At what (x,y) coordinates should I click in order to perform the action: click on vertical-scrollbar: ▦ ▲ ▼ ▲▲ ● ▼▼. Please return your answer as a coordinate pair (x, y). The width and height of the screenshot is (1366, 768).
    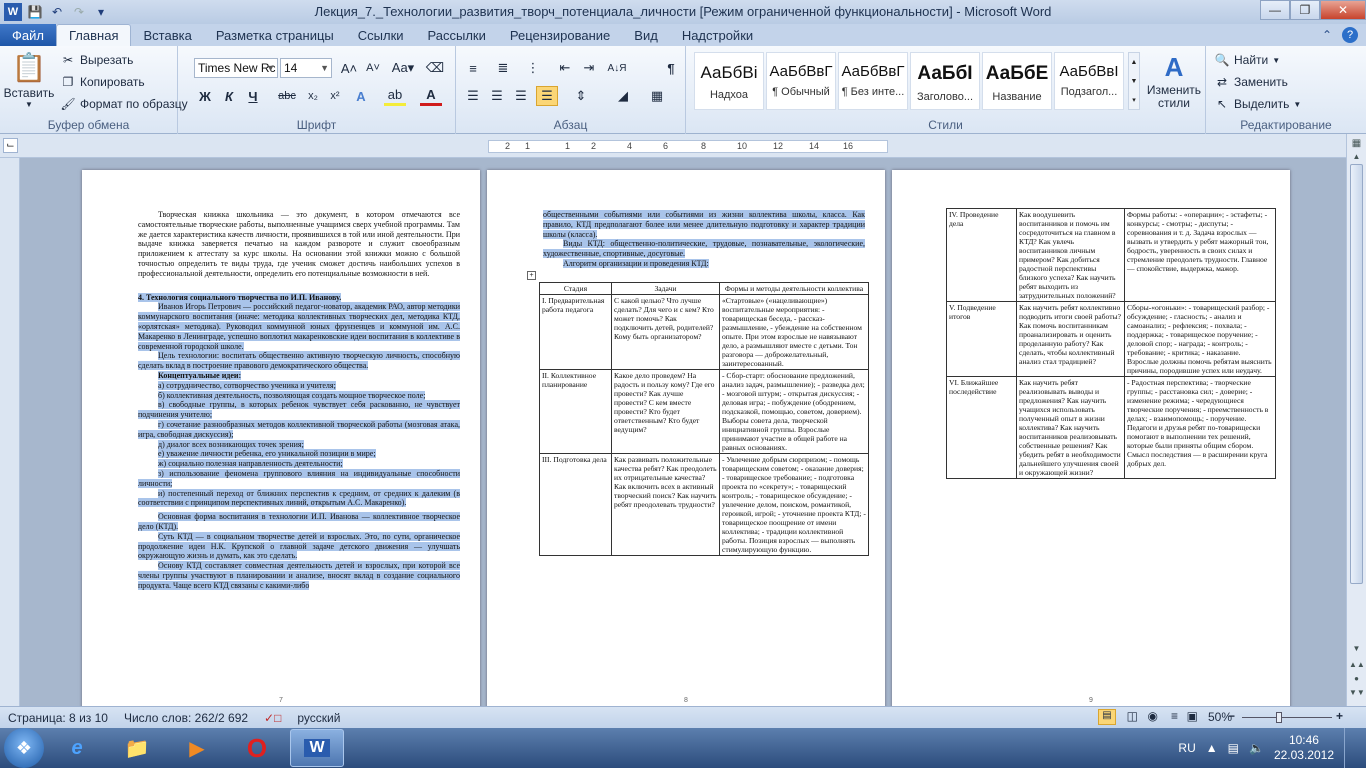
    Looking at the image, I should click on (1356, 420).